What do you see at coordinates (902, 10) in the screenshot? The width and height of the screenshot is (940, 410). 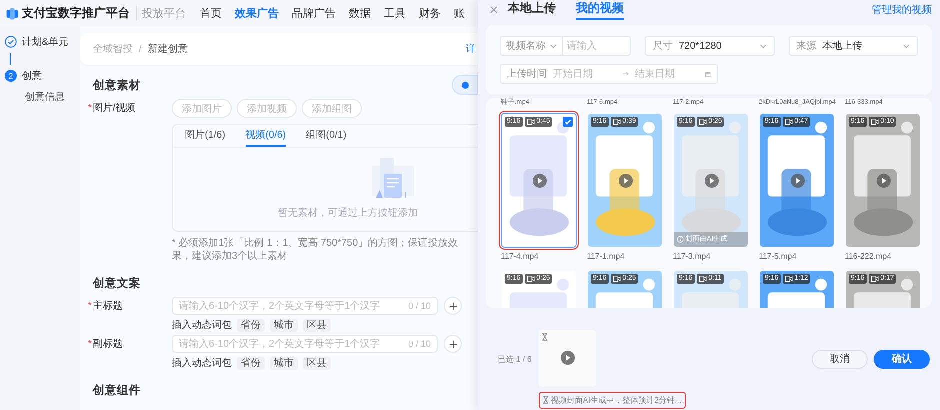 I see `manage-link: 管理我的视频` at bounding box center [902, 10].